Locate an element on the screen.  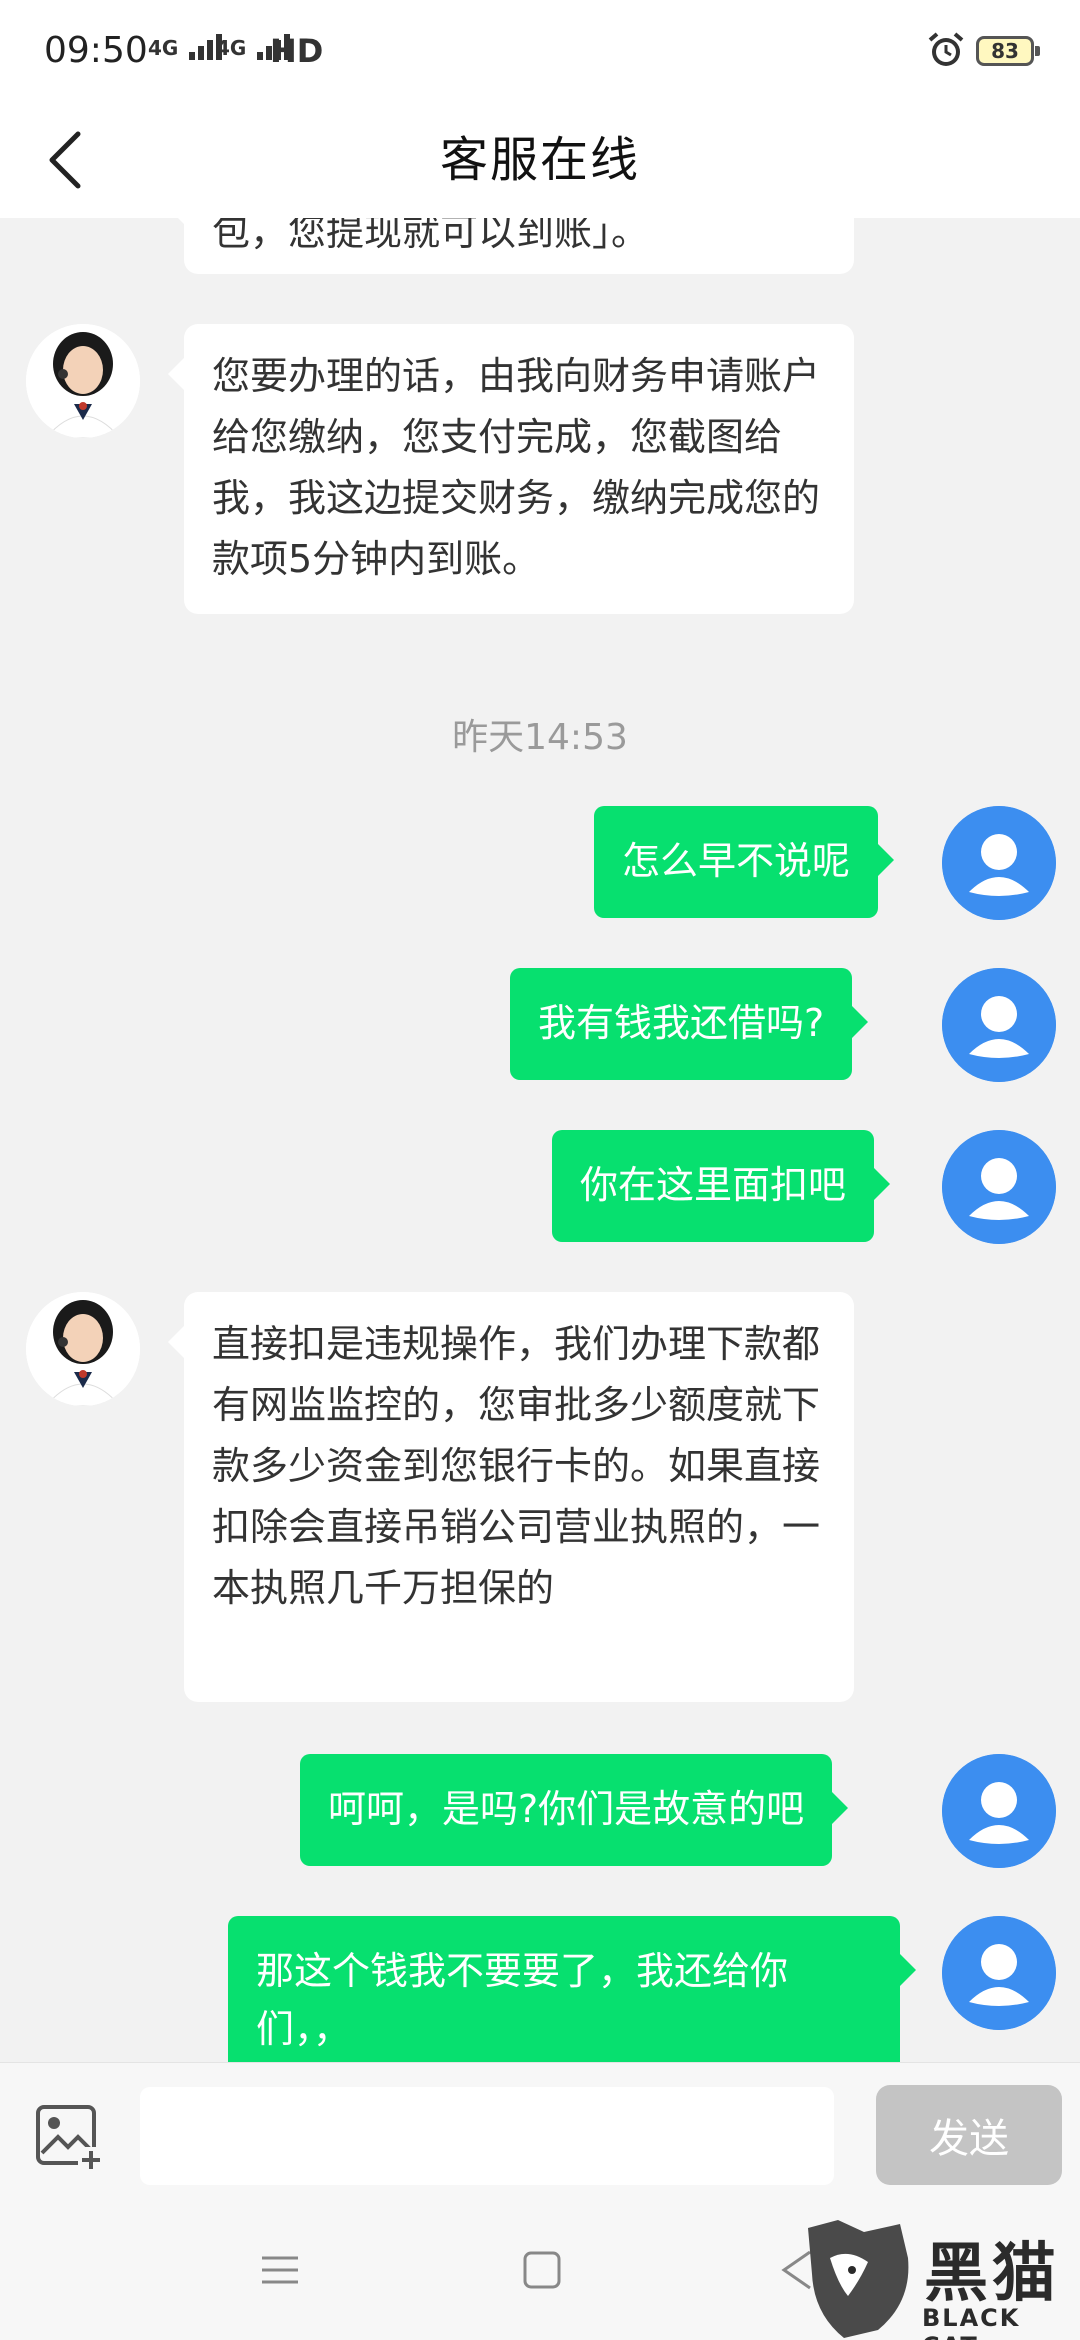
message-user-bubble: 呵呵，是吗?你们是故意的吧 is located at coordinates (574, 1810).